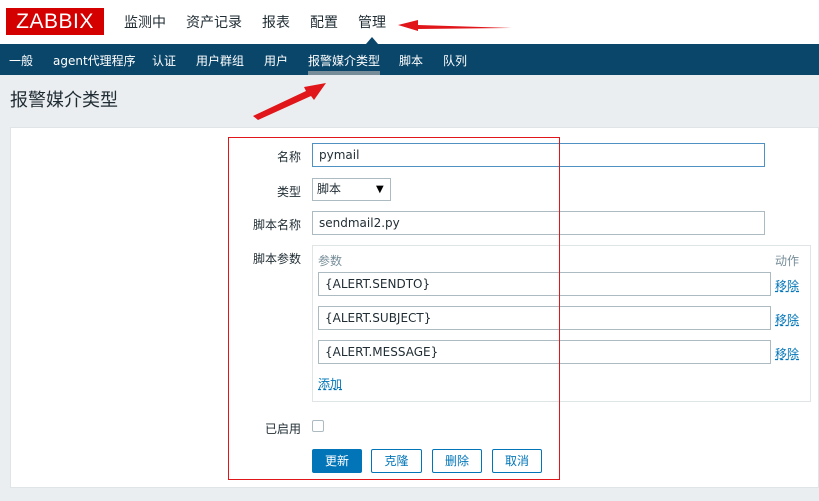 The width and height of the screenshot is (819, 501). What do you see at coordinates (276, 60) in the screenshot?
I see `subnav-users: 用户` at bounding box center [276, 60].